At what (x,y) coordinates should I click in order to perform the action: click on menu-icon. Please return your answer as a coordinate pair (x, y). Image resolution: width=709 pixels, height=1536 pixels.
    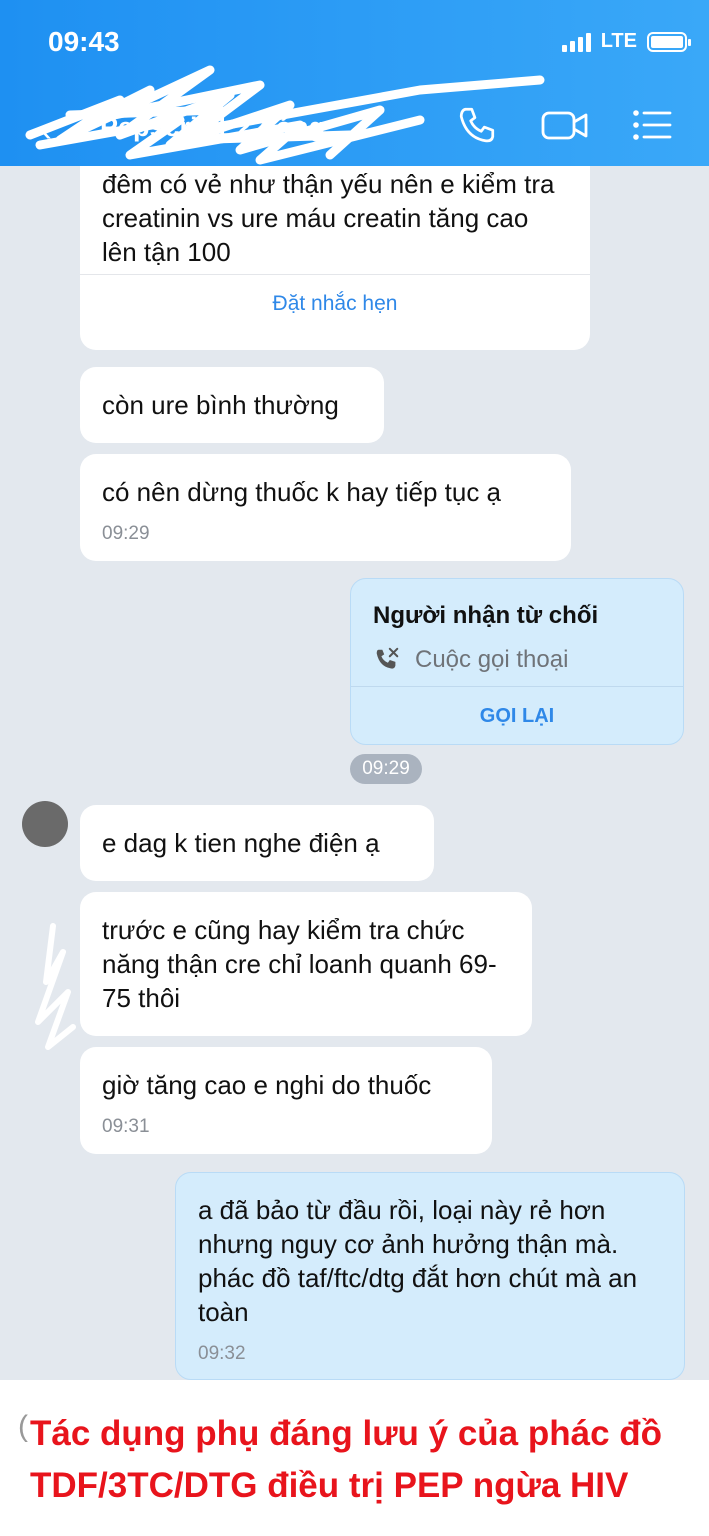
    Looking at the image, I should click on (652, 125).